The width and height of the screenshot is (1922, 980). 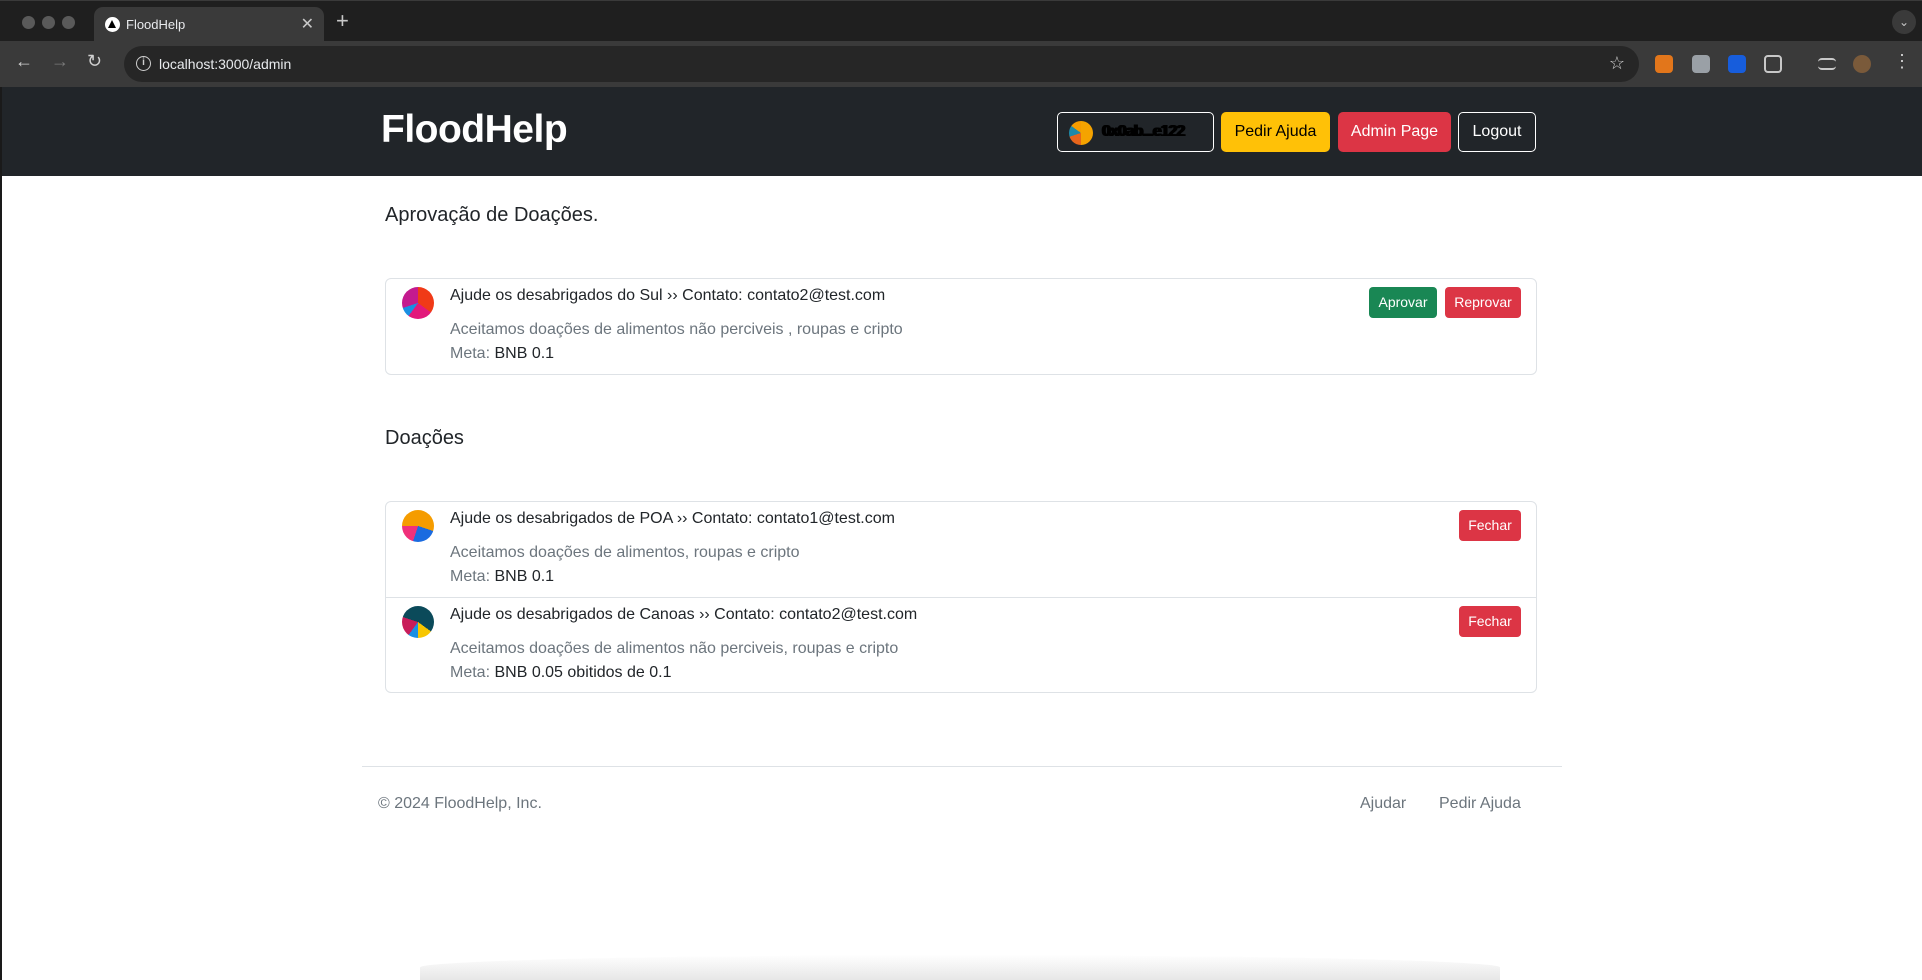 I want to click on reject-button: Reprovar, so click(x=1483, y=302).